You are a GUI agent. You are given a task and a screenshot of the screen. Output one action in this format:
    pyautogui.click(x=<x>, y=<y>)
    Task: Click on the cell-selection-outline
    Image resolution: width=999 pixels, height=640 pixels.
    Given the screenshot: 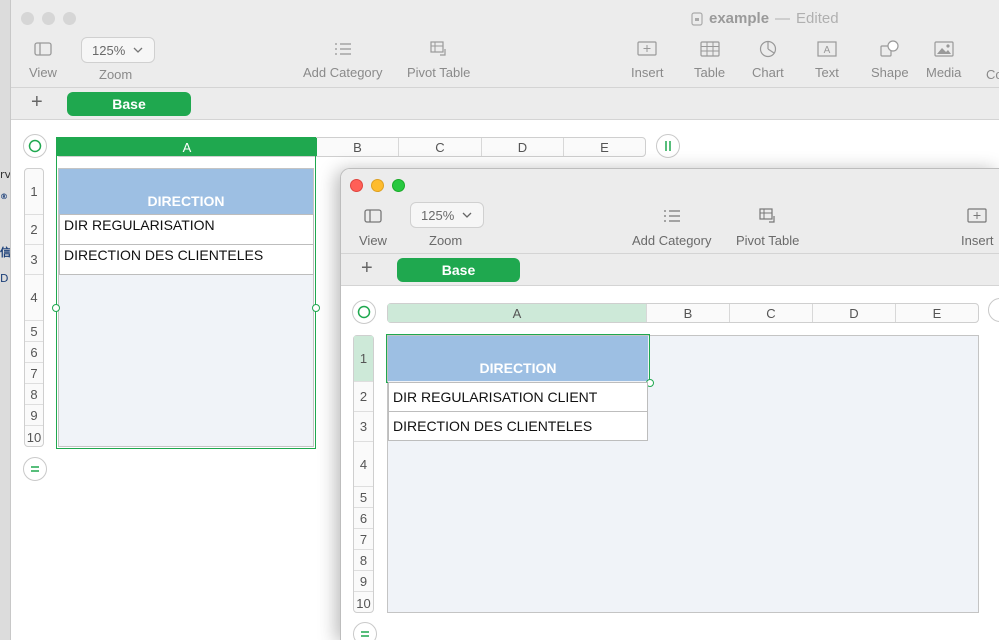 What is the action you would take?
    pyautogui.click(x=518, y=358)
    